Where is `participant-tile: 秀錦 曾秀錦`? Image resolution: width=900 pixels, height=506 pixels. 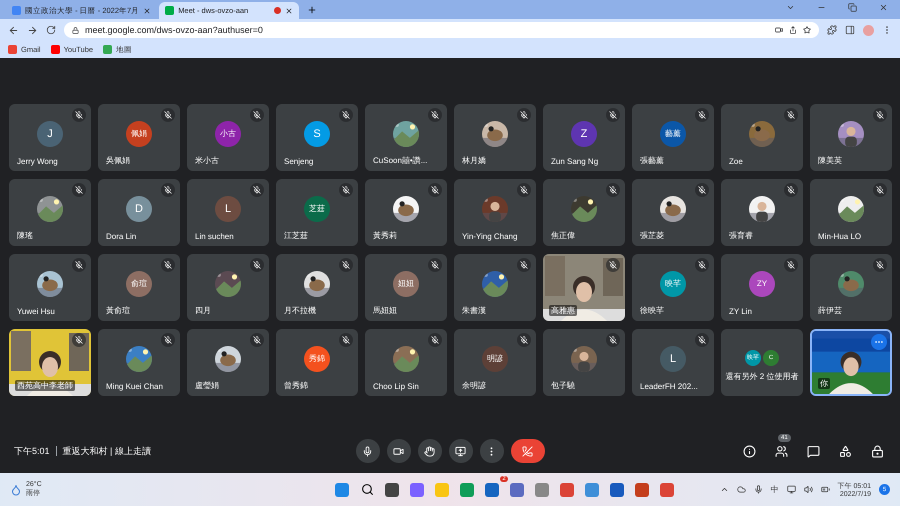 participant-tile: 秀錦 曾秀錦 is located at coordinates (317, 362).